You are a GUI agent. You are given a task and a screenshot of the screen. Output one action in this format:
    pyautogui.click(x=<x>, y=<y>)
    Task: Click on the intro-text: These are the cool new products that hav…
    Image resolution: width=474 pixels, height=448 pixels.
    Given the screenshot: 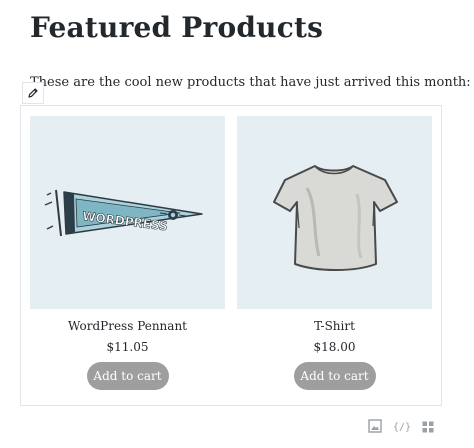 What is the action you would take?
    pyautogui.click(x=250, y=82)
    